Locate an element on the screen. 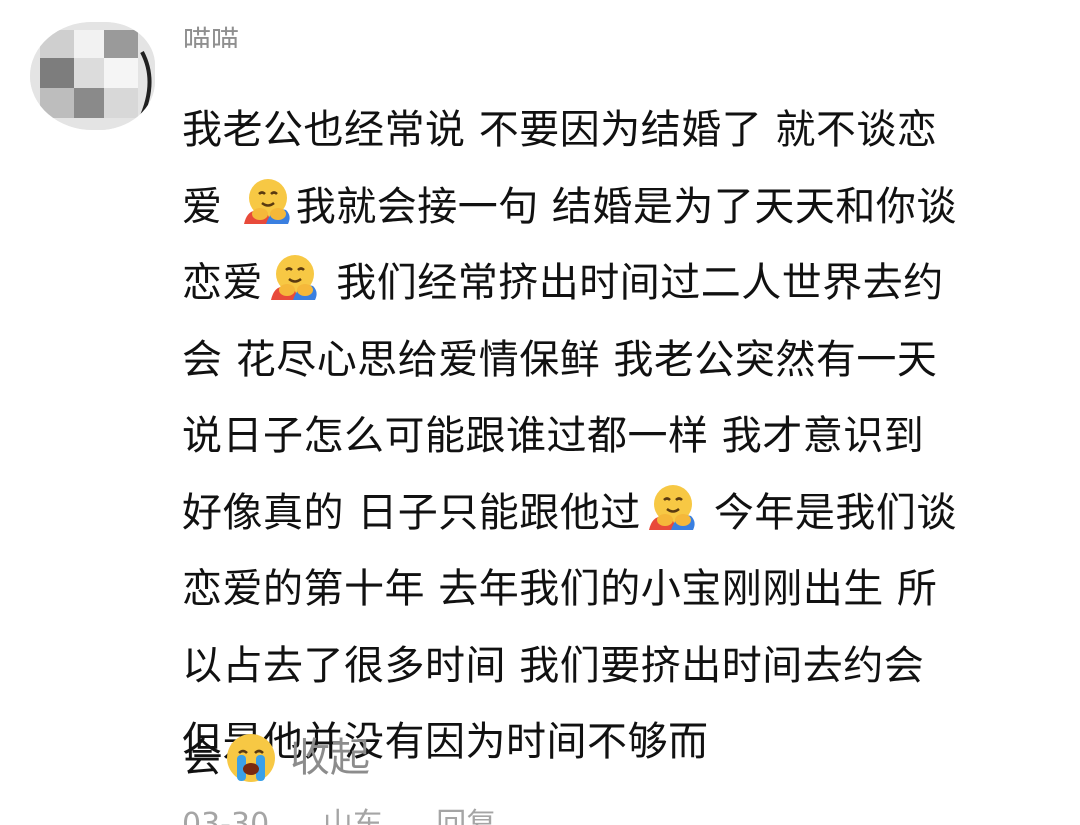 This screenshot has height=825, width=1080. comment-line: 我老公也经常说 不要因为结婚了 就不谈恋 is located at coordinates (617, 130).